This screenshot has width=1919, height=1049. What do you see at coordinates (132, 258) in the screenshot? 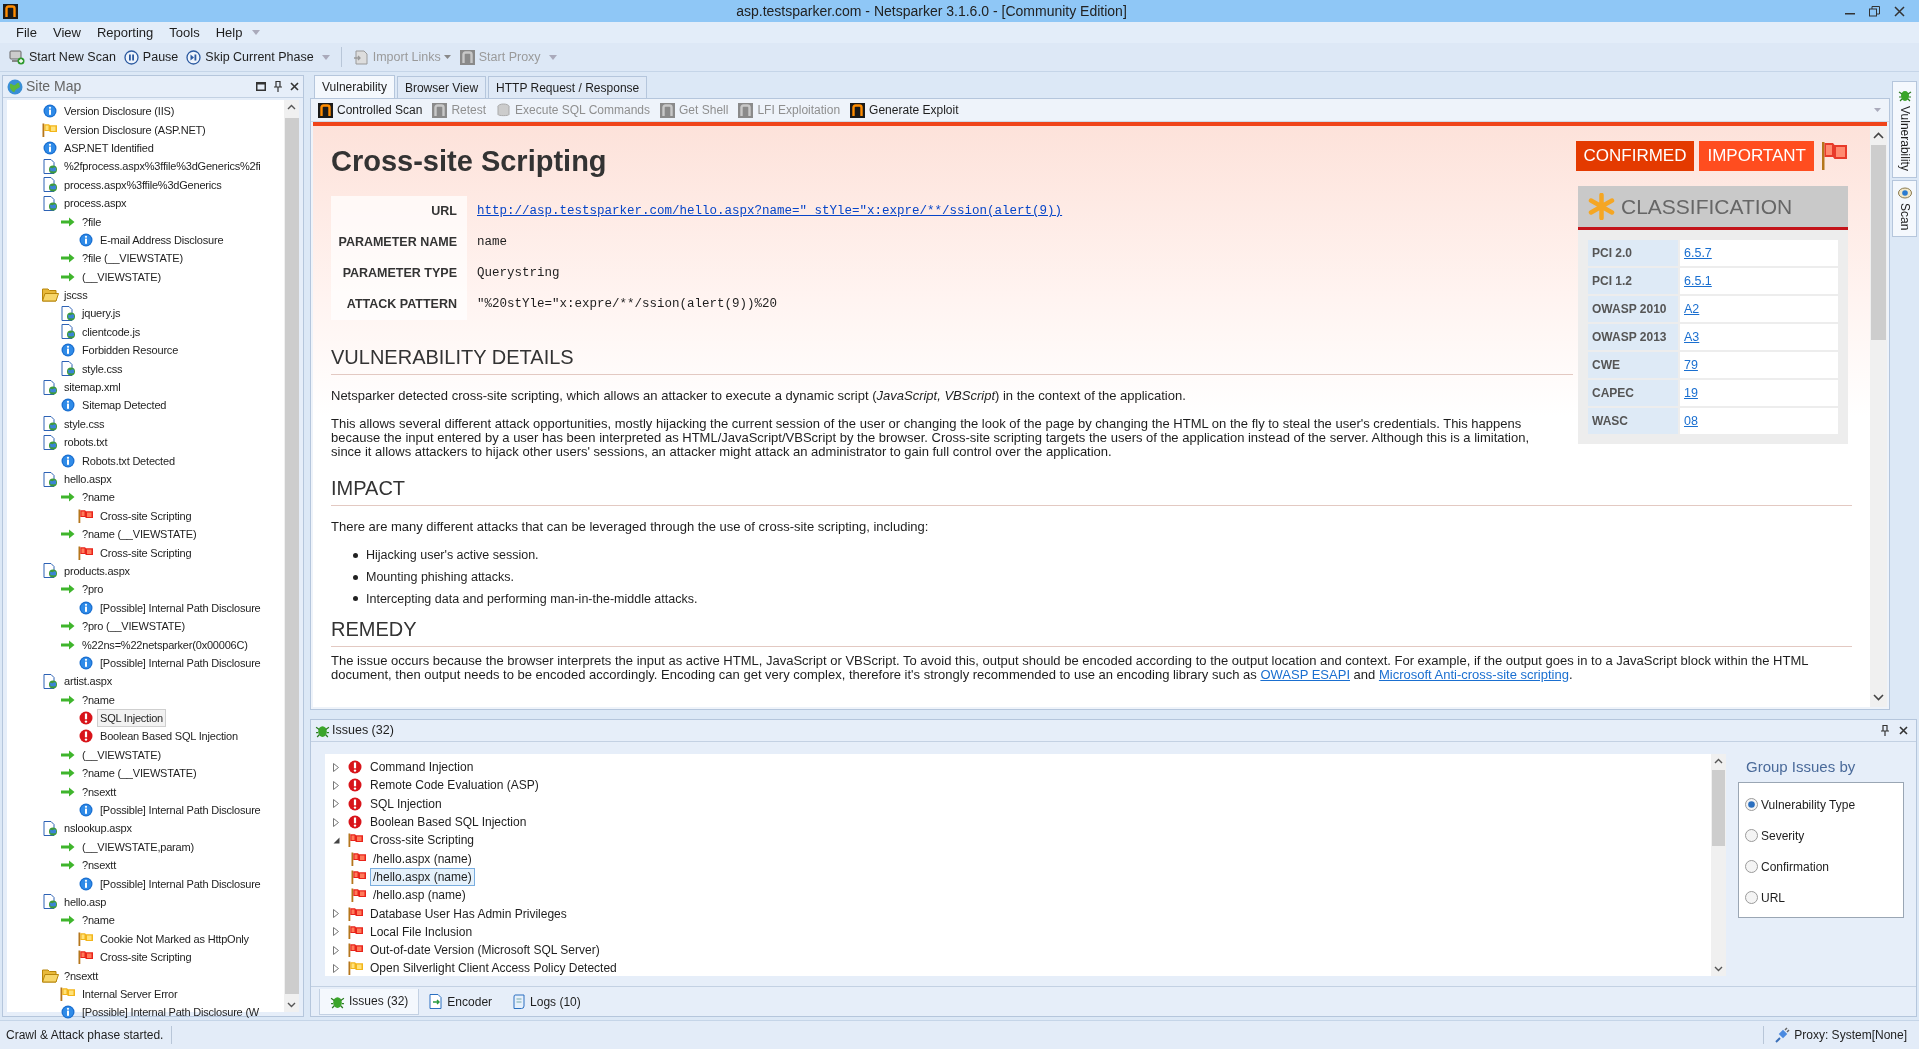
I see `tree-item: ?file (__VIEWSTATE)` at bounding box center [132, 258].